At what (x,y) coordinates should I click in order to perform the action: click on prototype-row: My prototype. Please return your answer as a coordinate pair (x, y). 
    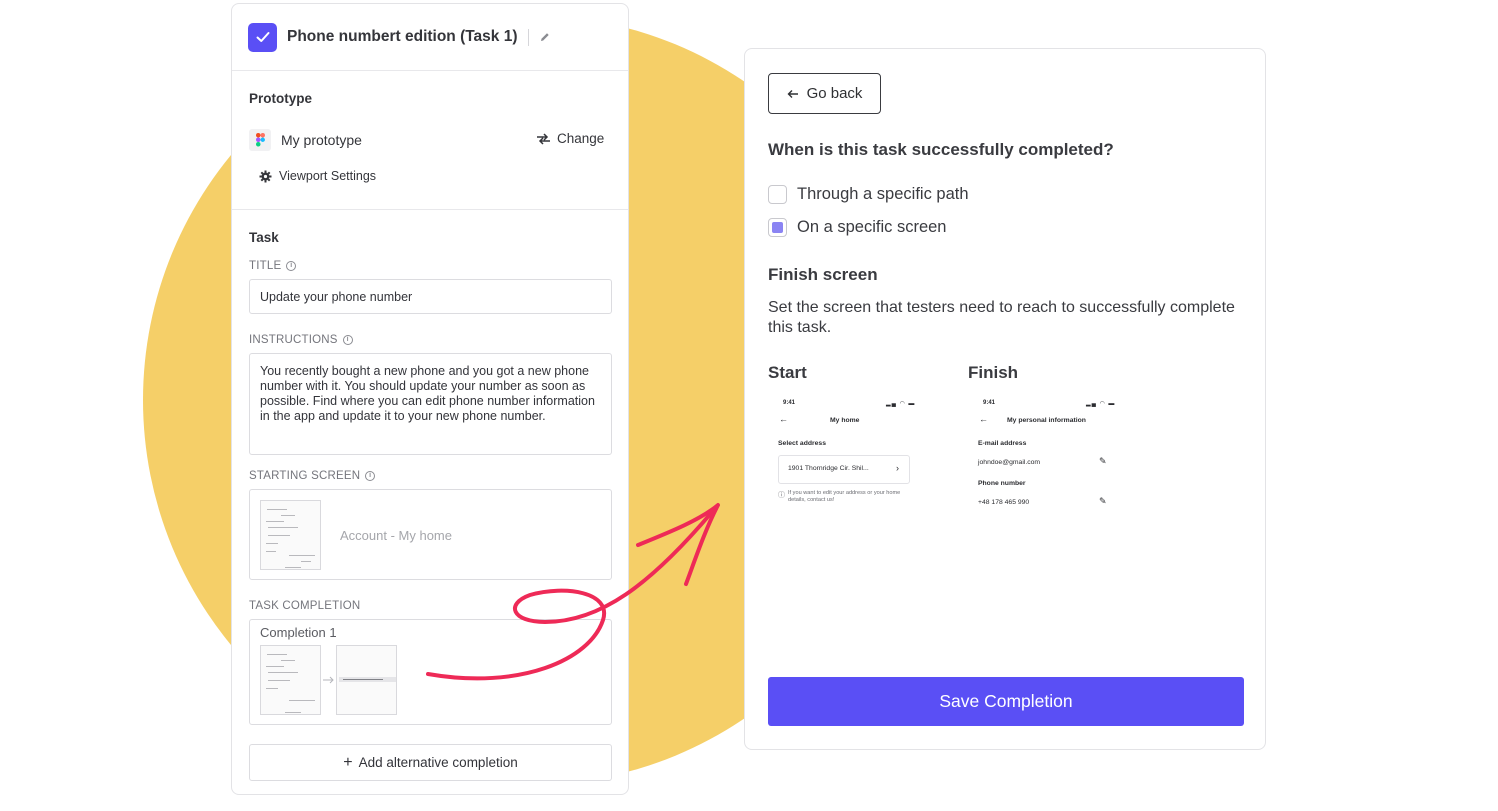
    Looking at the image, I should click on (305, 140).